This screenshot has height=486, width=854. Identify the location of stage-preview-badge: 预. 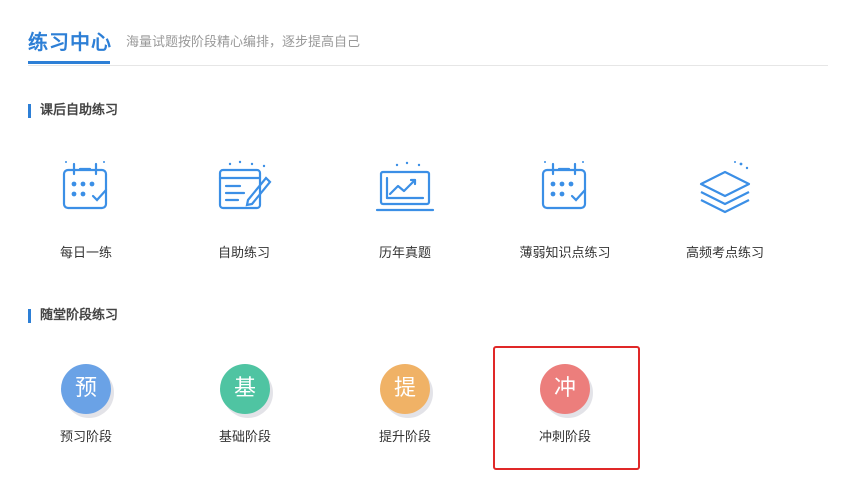
(86, 389).